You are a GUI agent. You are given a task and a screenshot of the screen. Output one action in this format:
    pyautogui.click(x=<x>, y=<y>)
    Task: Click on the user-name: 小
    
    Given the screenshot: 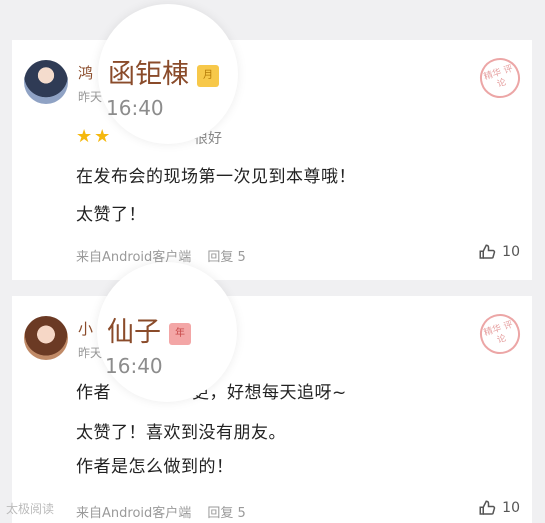 What is the action you would take?
    pyautogui.click(x=85, y=328)
    